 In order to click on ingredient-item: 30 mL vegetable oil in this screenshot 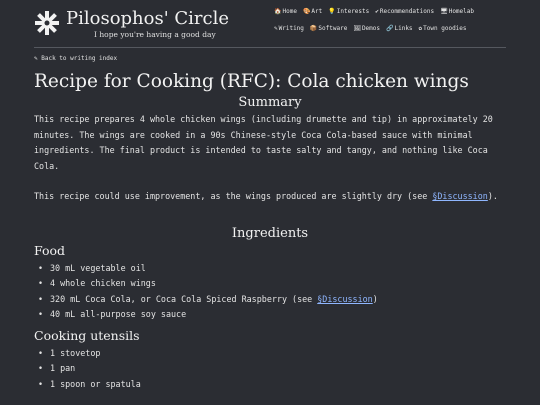, I will do `click(272, 269)`.